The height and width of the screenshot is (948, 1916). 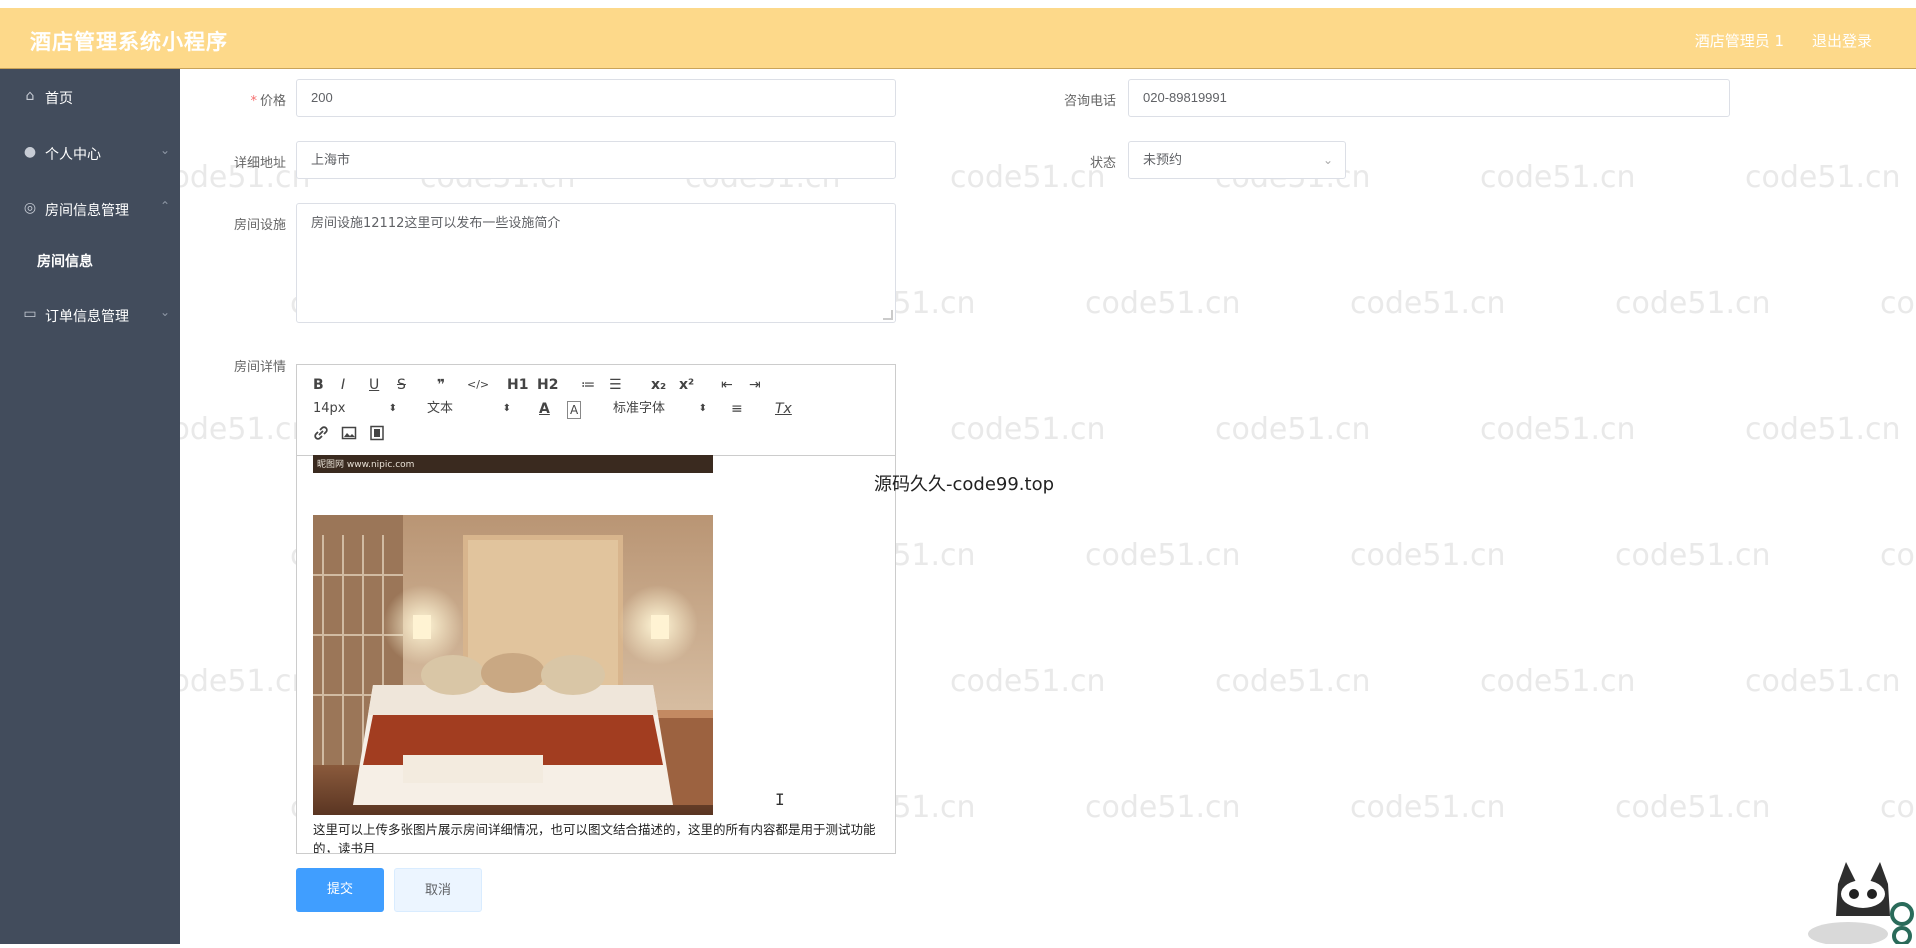 I want to click on superscript-button: x², so click(x=686, y=385).